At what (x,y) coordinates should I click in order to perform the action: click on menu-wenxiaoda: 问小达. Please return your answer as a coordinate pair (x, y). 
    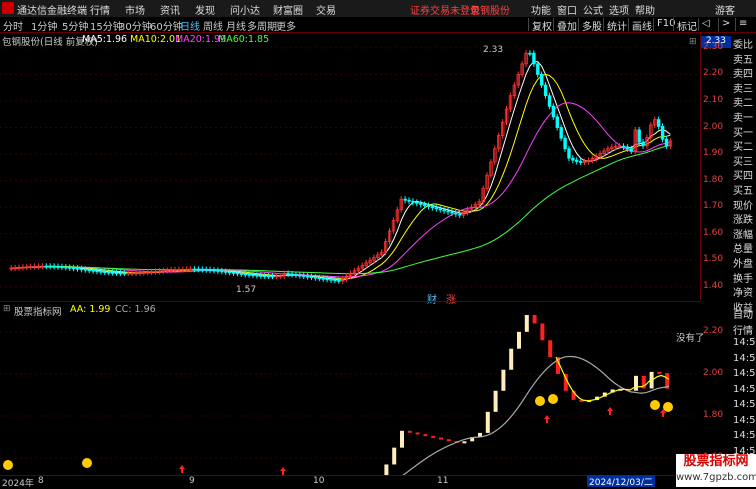
    Looking at the image, I should click on (245, 9).